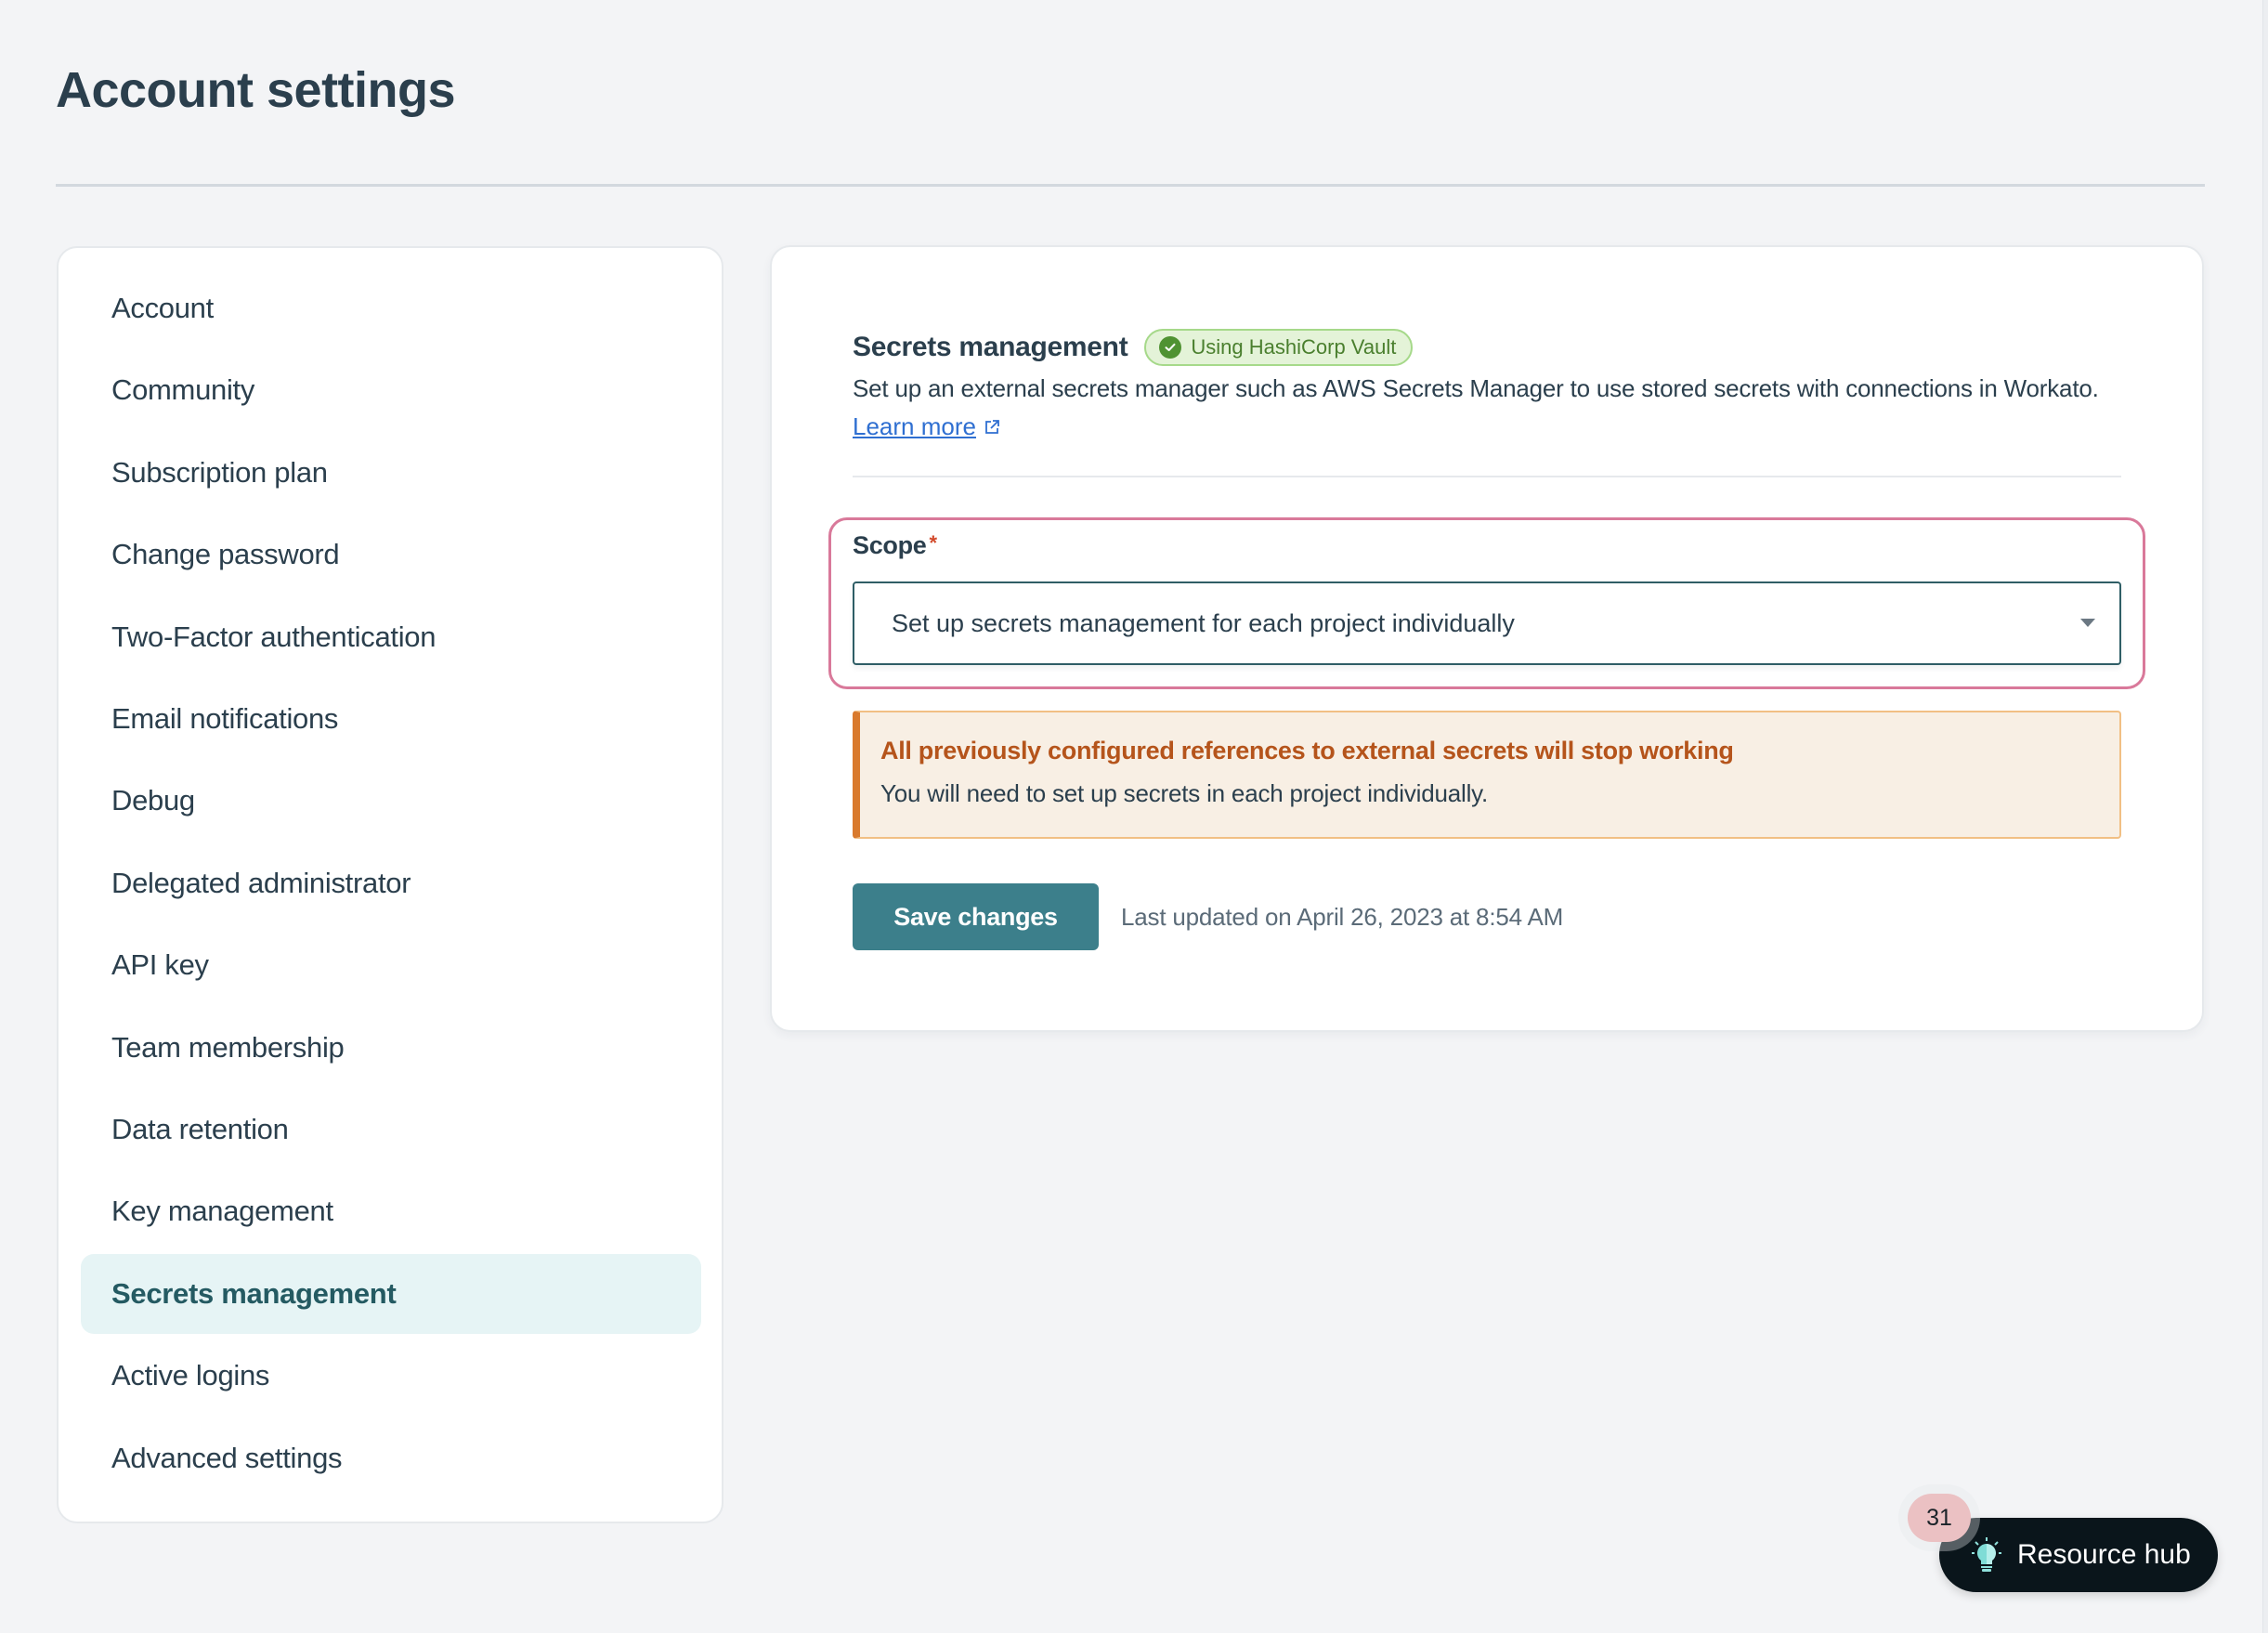 The image size is (2268, 1633). I want to click on sidebar-item-two-factor-authentication: Two-Factor authentication, so click(391, 637).